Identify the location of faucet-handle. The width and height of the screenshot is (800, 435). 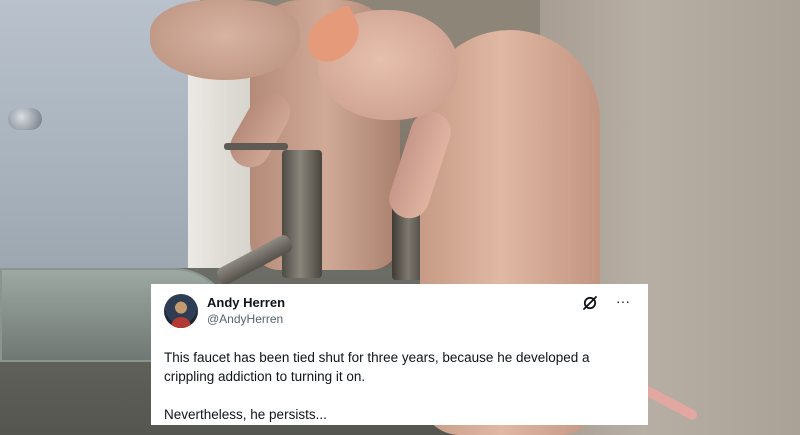
(256, 146).